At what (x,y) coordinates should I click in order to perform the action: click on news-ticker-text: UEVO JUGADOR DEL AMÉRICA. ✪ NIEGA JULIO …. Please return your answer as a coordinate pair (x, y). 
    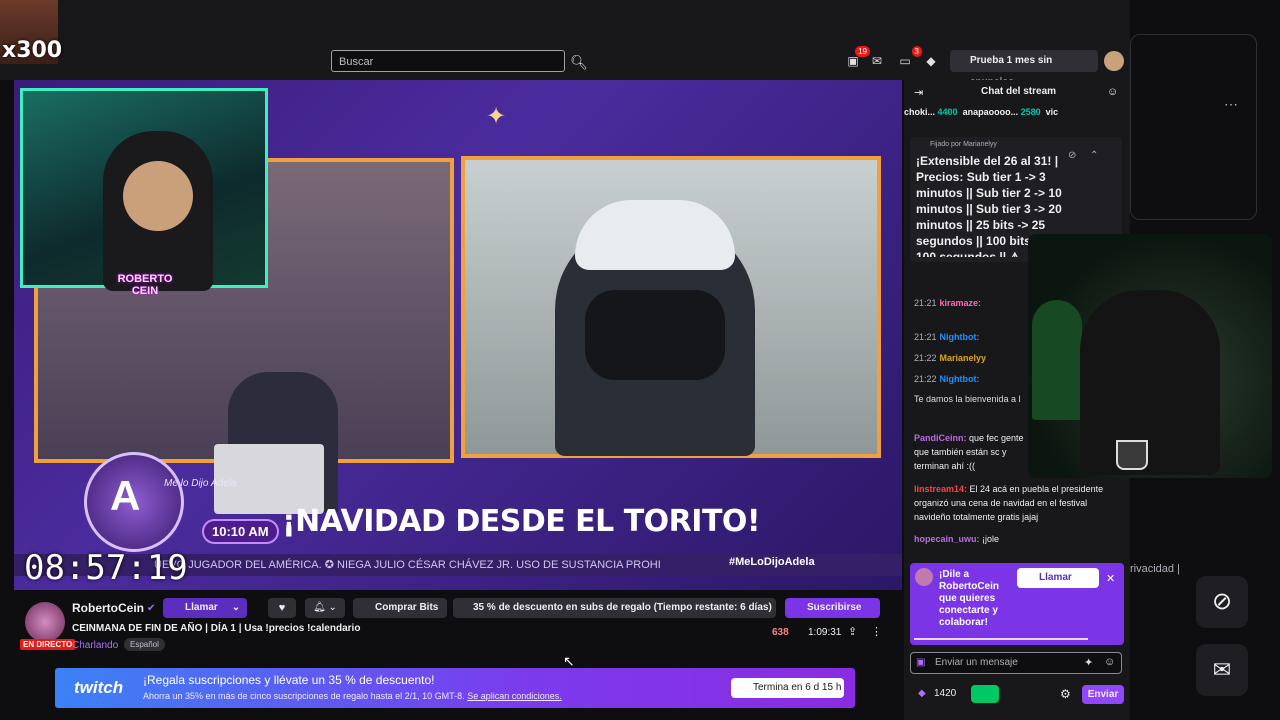
    Looking at the image, I should click on (407, 565).